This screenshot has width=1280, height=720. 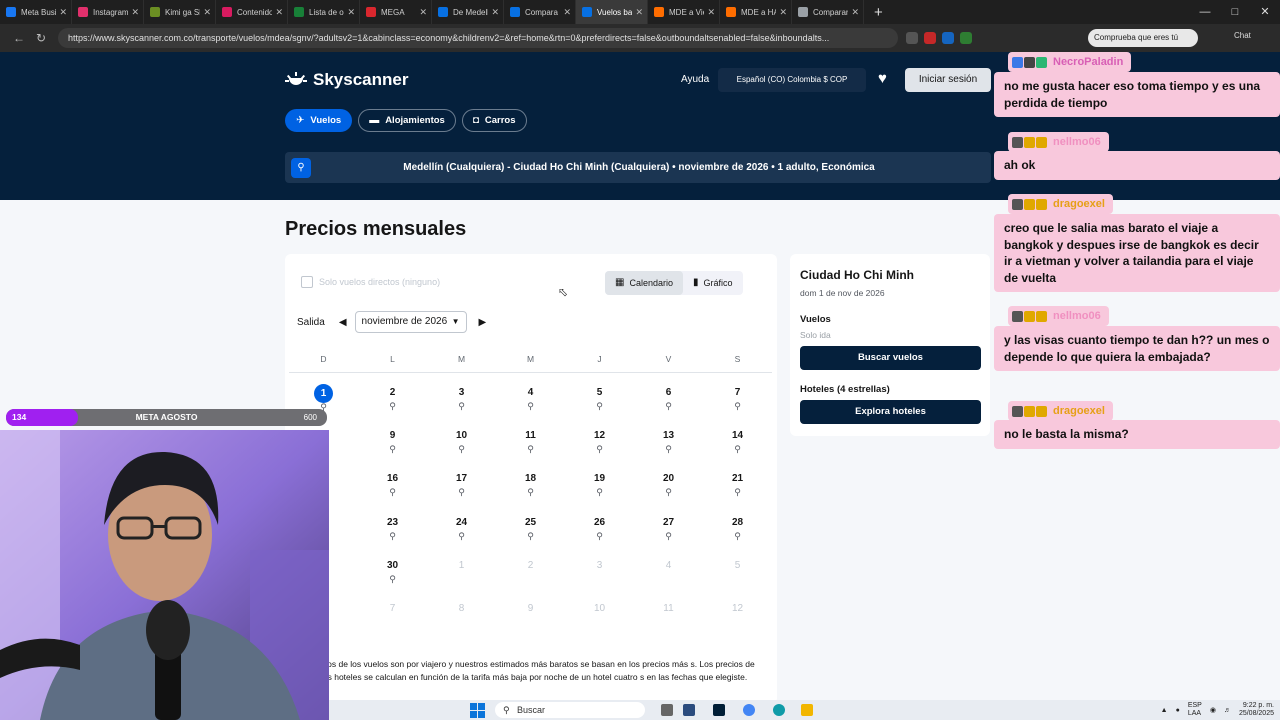 What do you see at coordinates (779, 710) in the screenshot?
I see `edge-icon` at bounding box center [779, 710].